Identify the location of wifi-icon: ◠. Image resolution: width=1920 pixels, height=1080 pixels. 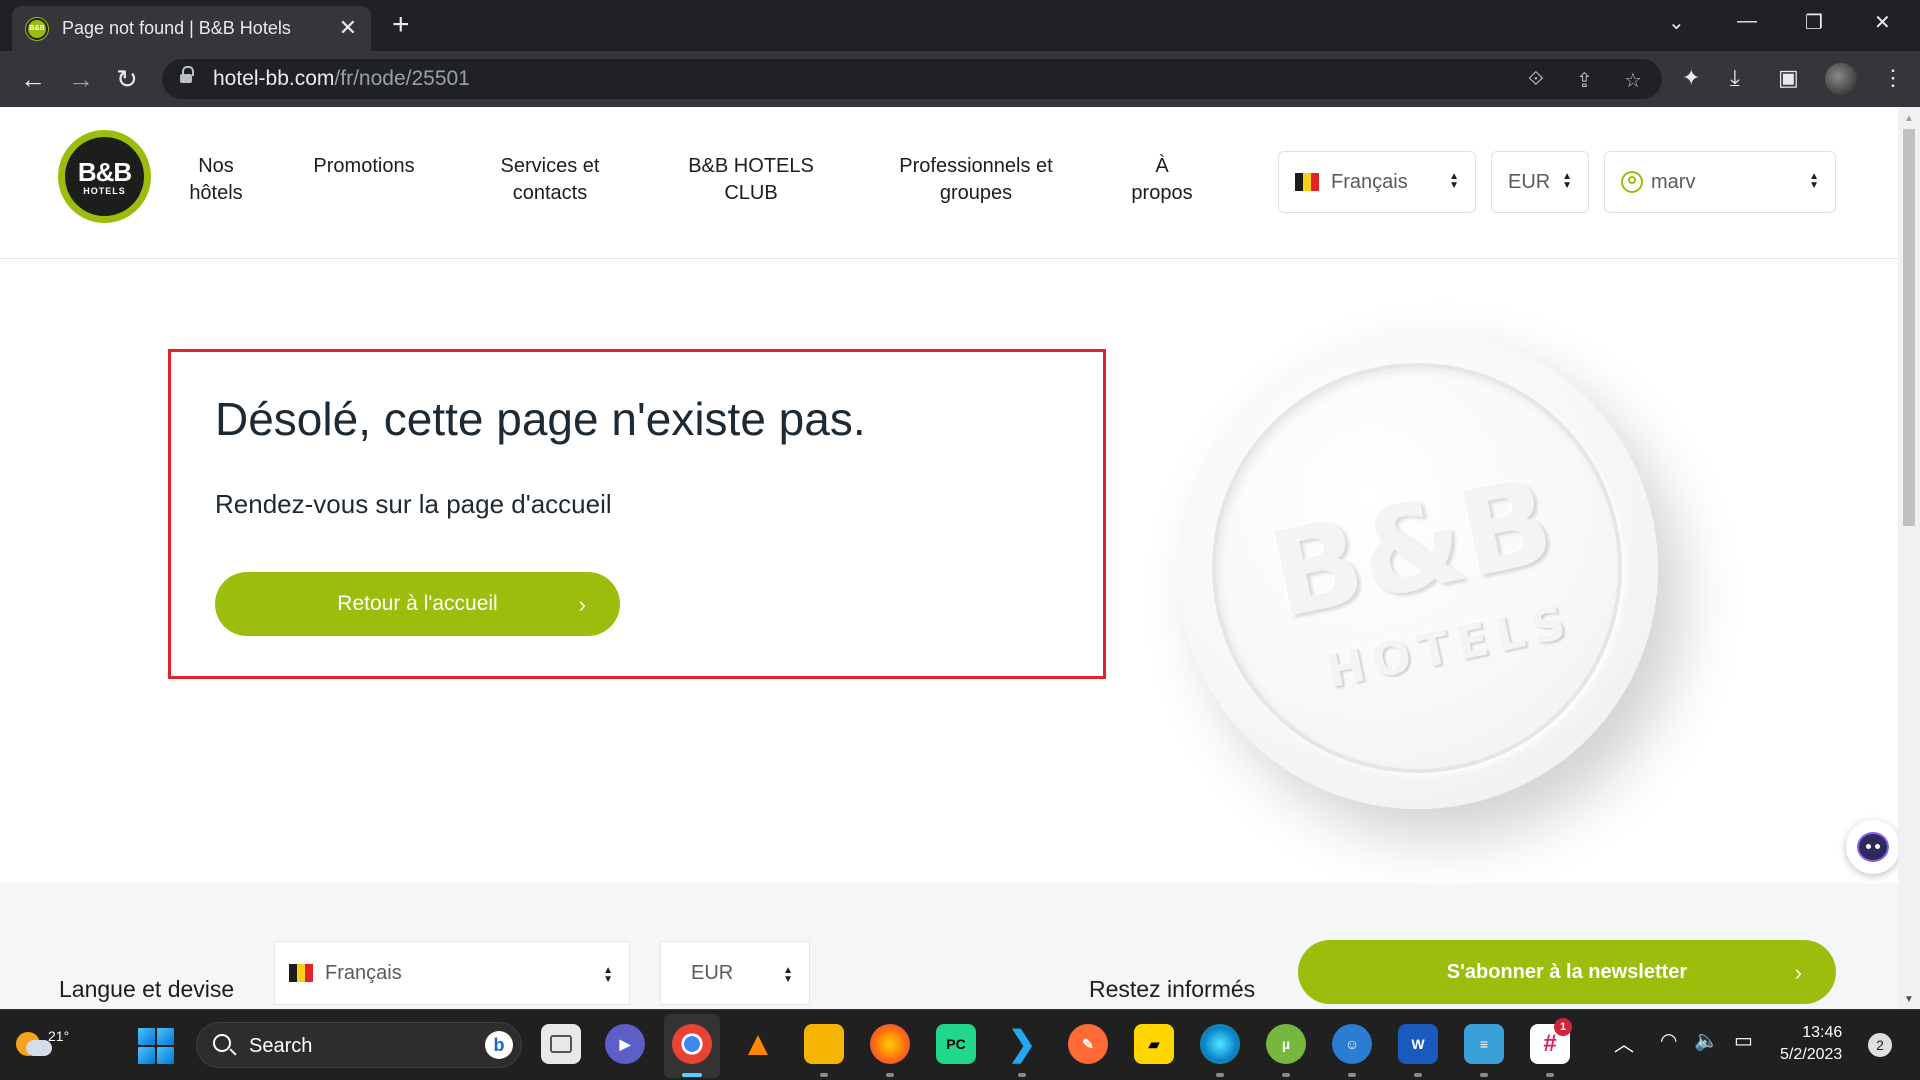
(1668, 1040).